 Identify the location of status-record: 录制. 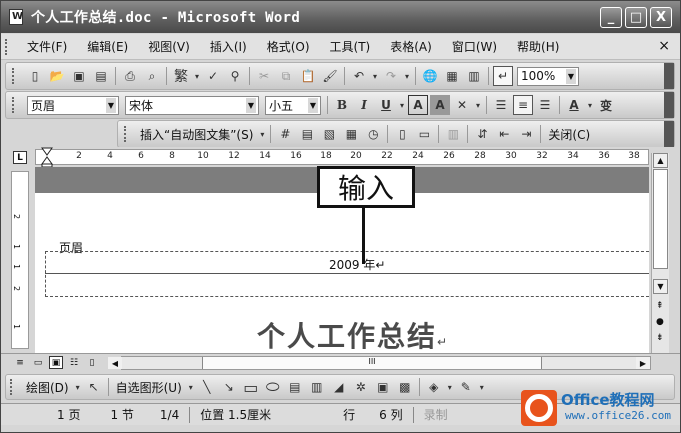
(436, 414).